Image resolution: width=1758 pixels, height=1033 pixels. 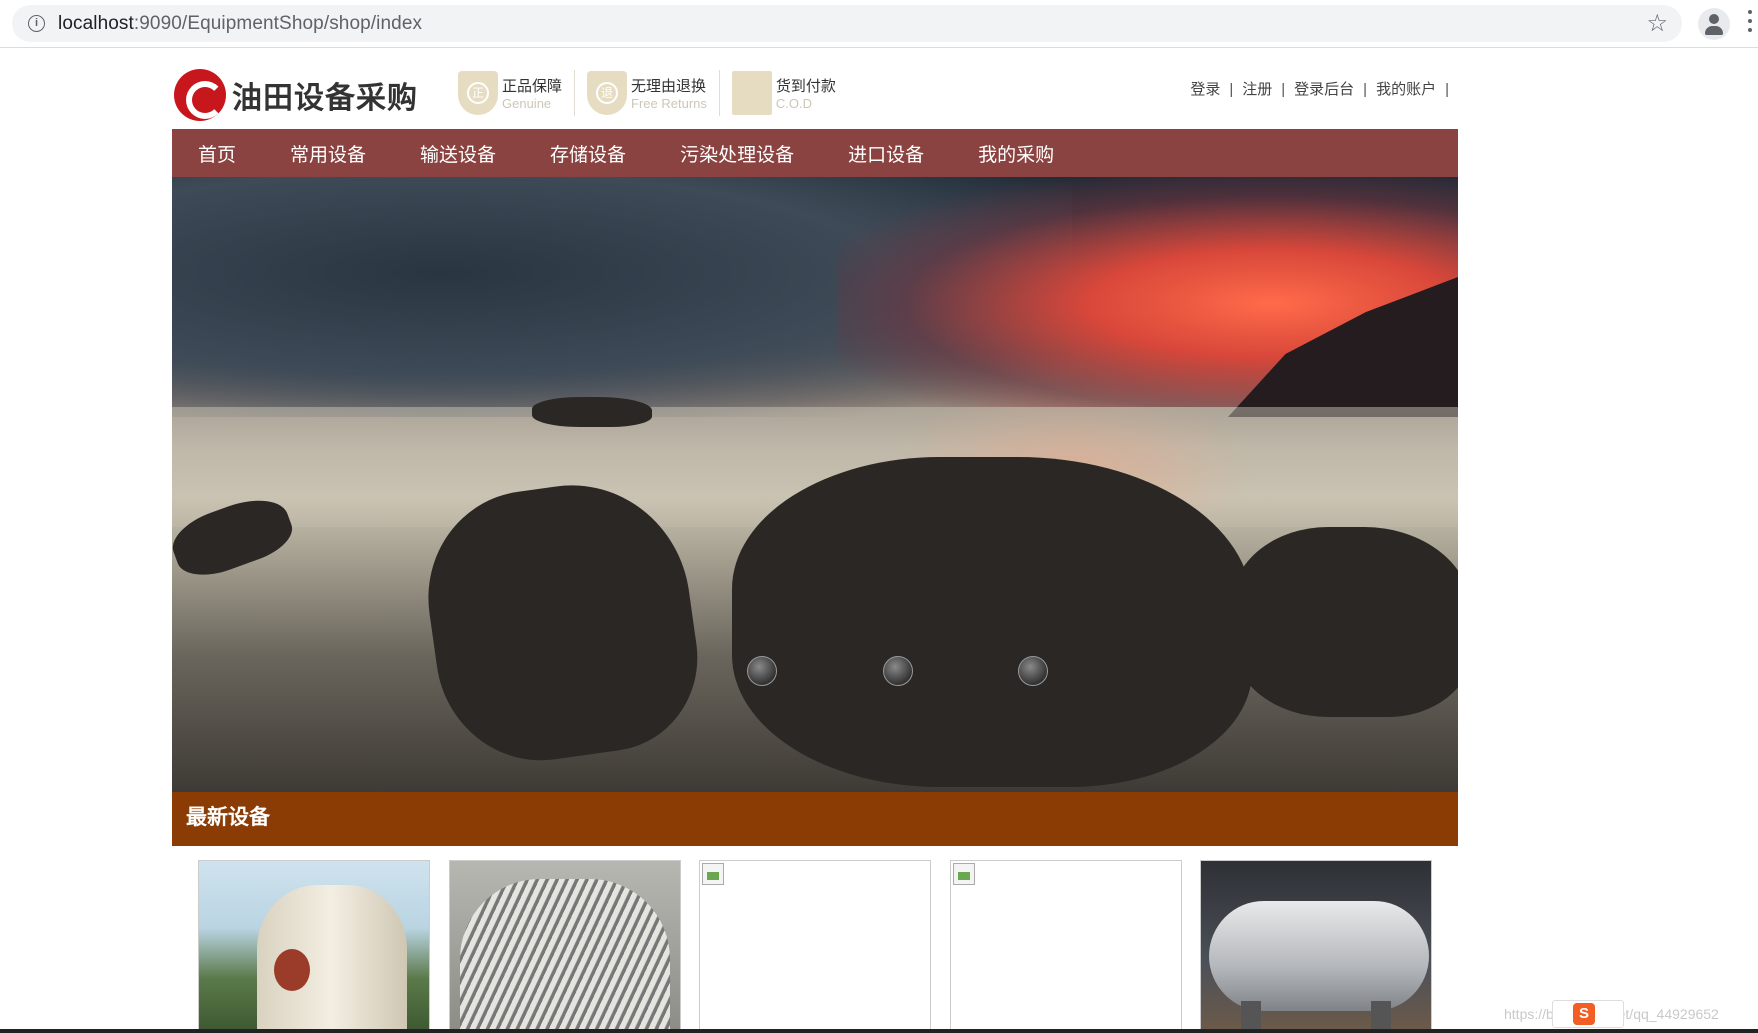 I want to click on badge-subtitle: C.O.D, so click(x=794, y=103).